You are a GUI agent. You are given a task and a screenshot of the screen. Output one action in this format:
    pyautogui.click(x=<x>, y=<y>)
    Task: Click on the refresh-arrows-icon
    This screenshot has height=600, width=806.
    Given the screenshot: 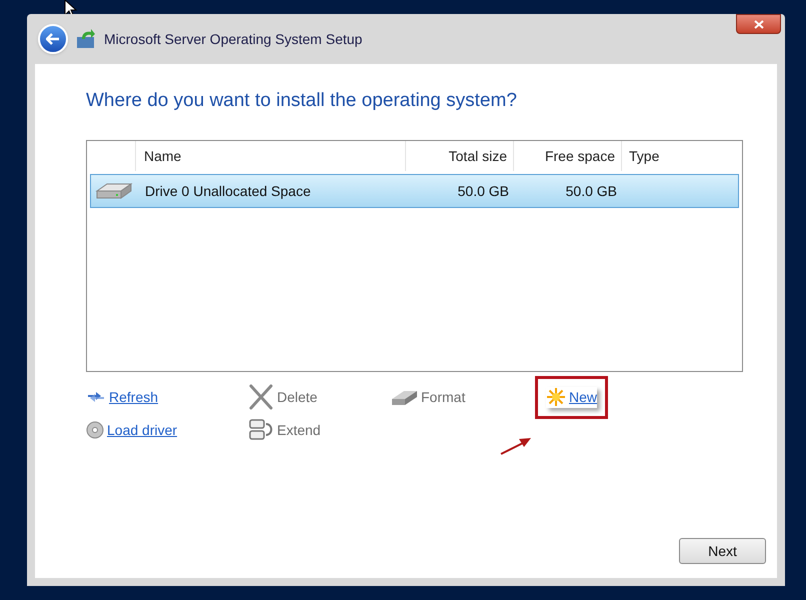 What is the action you would take?
    pyautogui.click(x=96, y=397)
    